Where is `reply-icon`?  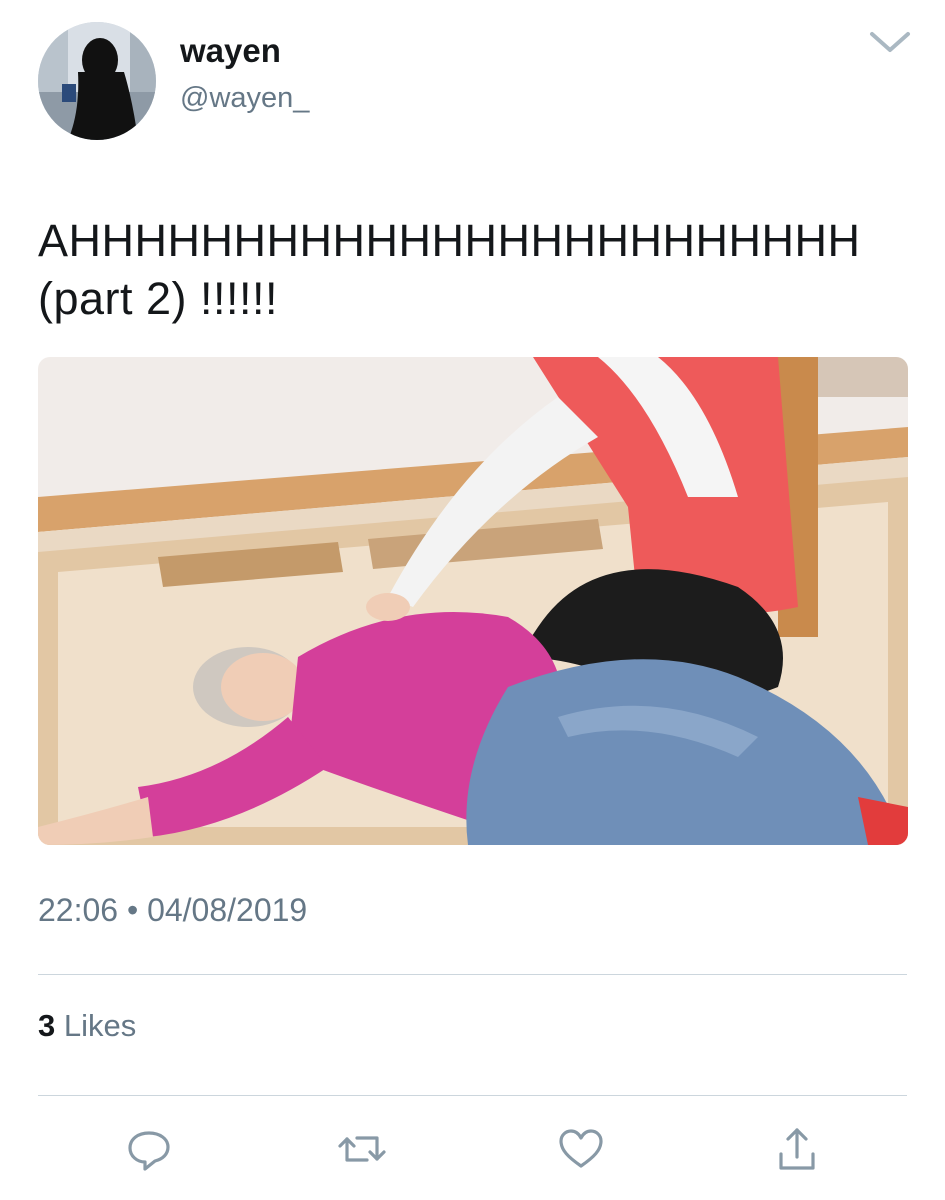 reply-icon is located at coordinates (149, 1149).